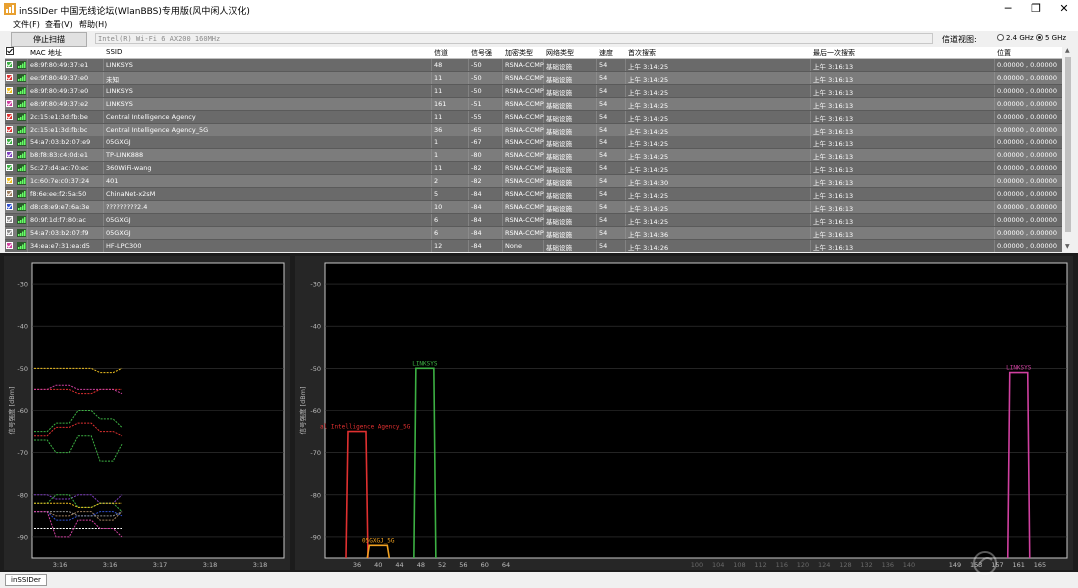 The image size is (1078, 588). What do you see at coordinates (315, 369) in the screenshot?
I see `y-tick-label: -50` at bounding box center [315, 369].